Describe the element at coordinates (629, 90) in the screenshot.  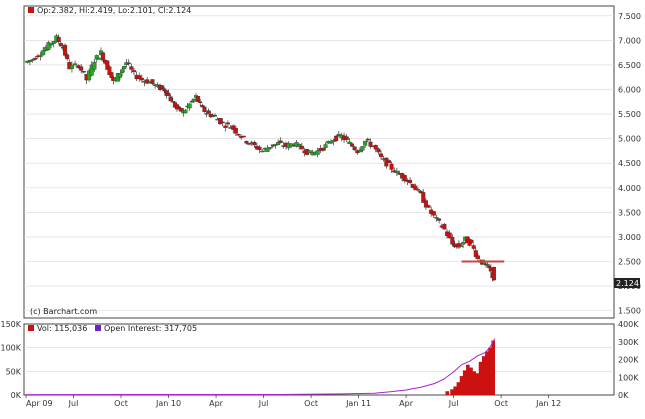
I see `price-tick-label: 6.000` at that location.